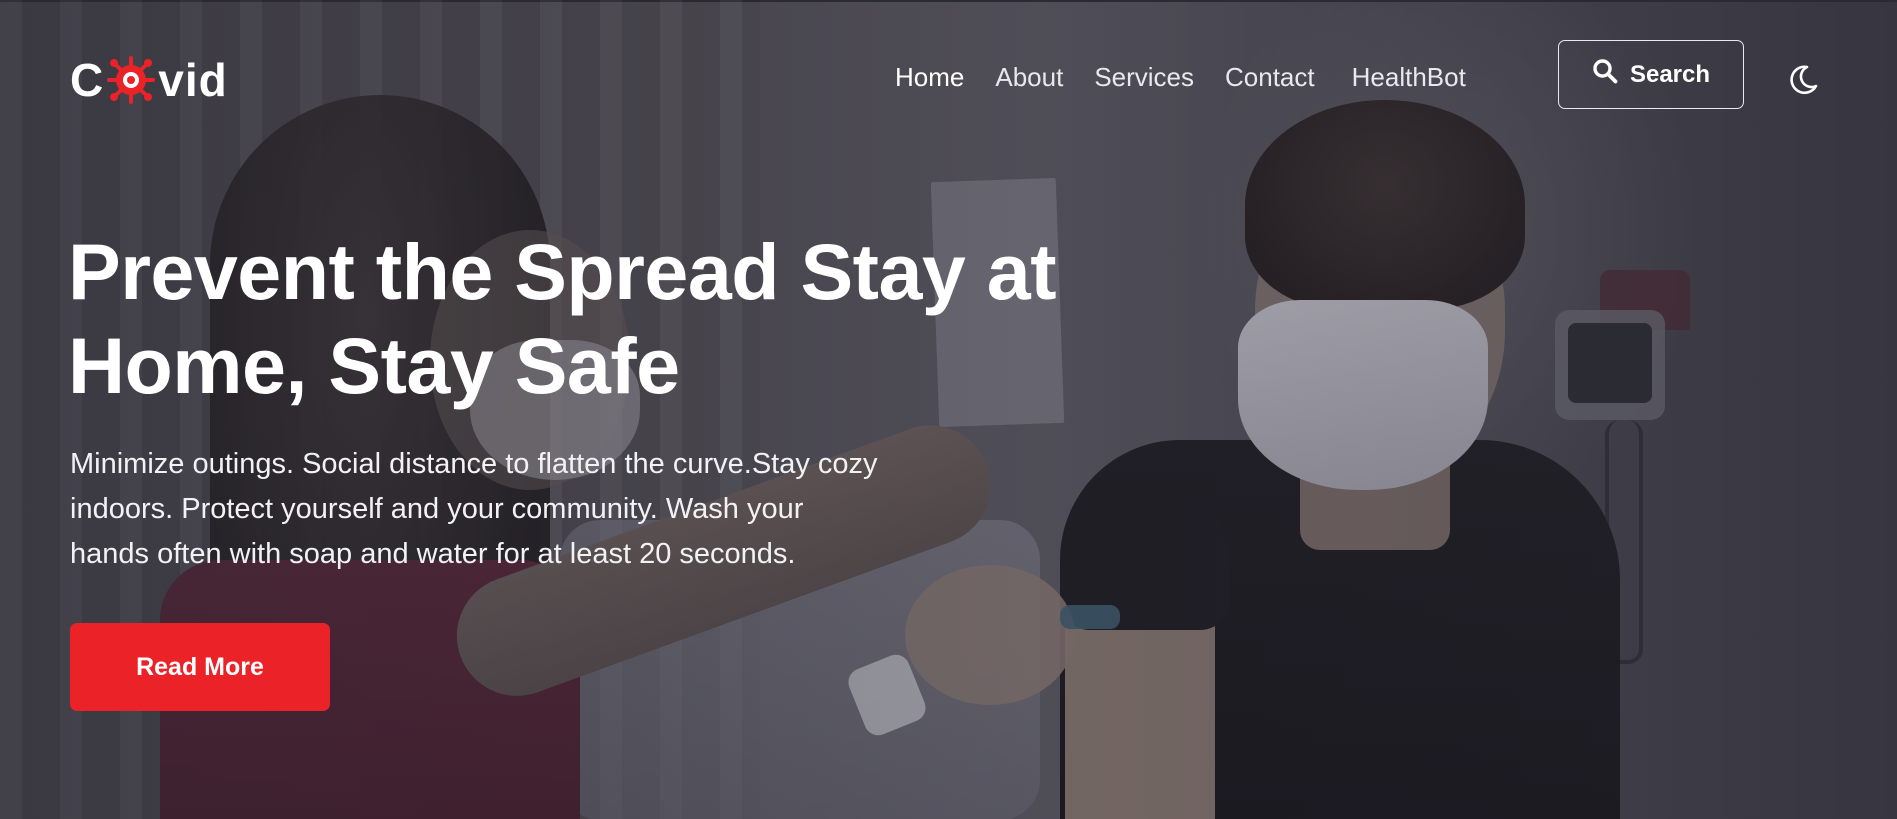  I want to click on search-button-label: Search, so click(1670, 74).